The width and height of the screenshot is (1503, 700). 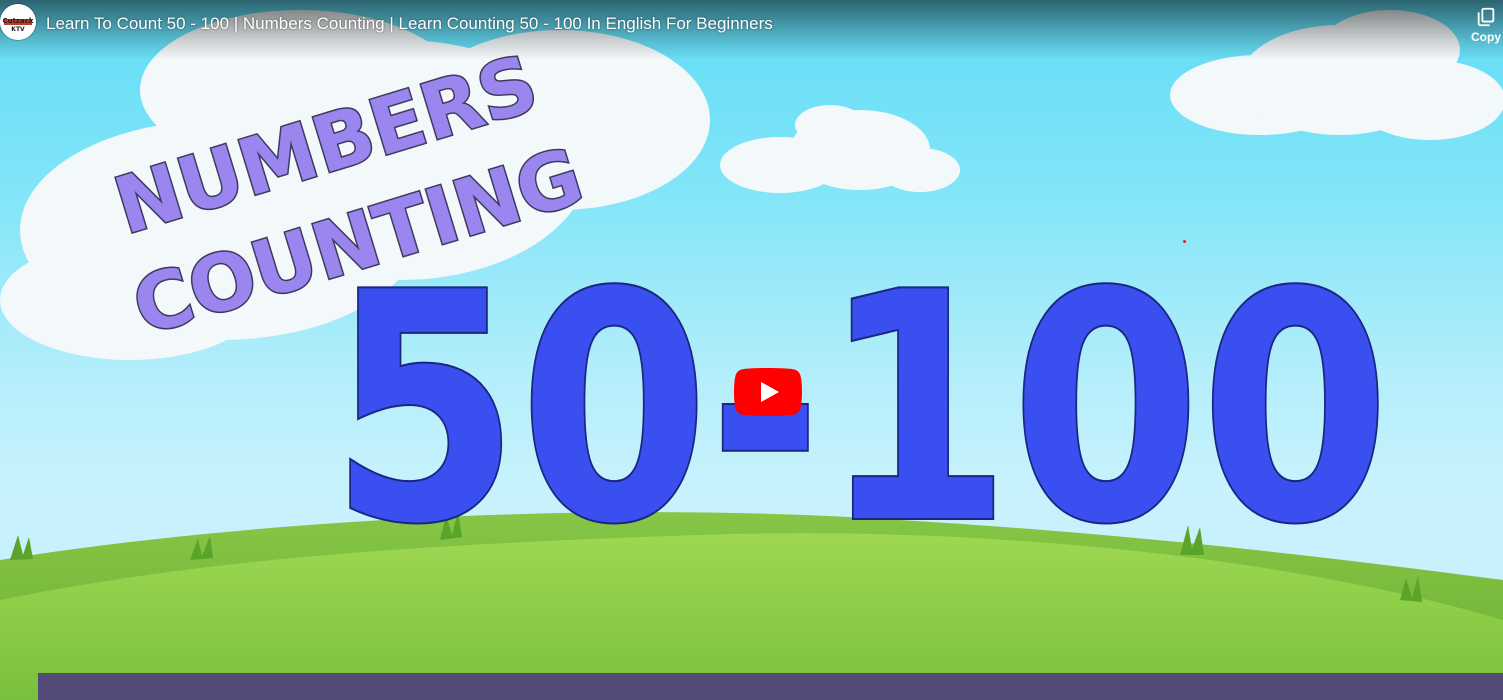 I want to click on channel-avatar: Cutzack KTV, so click(x=18, y=22).